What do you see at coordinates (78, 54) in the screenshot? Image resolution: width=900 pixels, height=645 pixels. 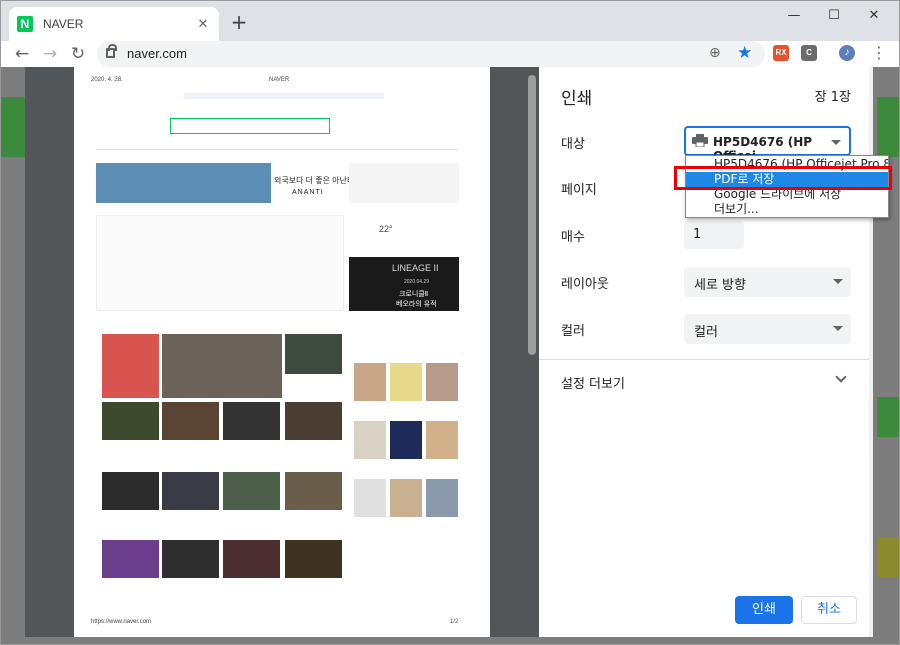 I see `reload-icon: ↻` at bounding box center [78, 54].